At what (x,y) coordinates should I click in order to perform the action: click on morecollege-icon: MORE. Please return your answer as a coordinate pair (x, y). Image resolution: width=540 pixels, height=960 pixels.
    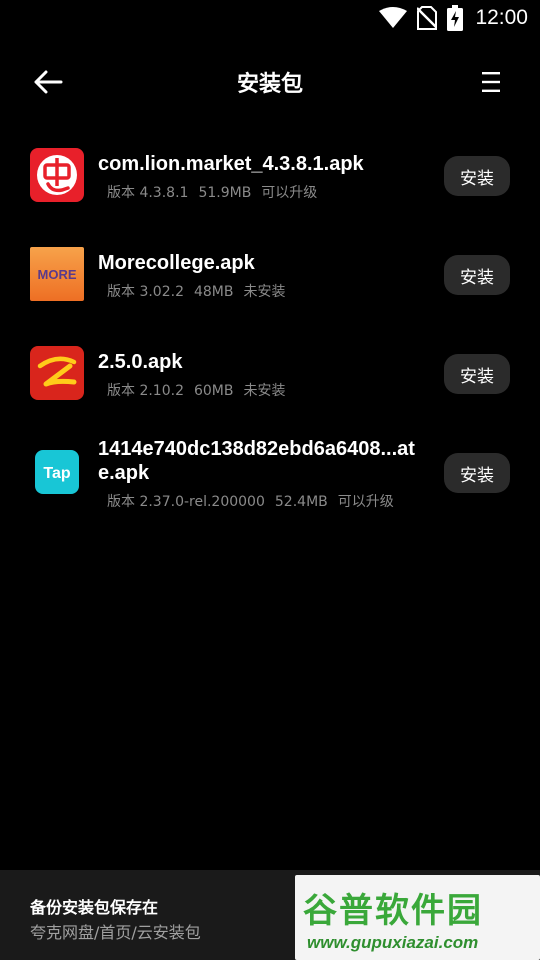
    Looking at the image, I should click on (57, 274).